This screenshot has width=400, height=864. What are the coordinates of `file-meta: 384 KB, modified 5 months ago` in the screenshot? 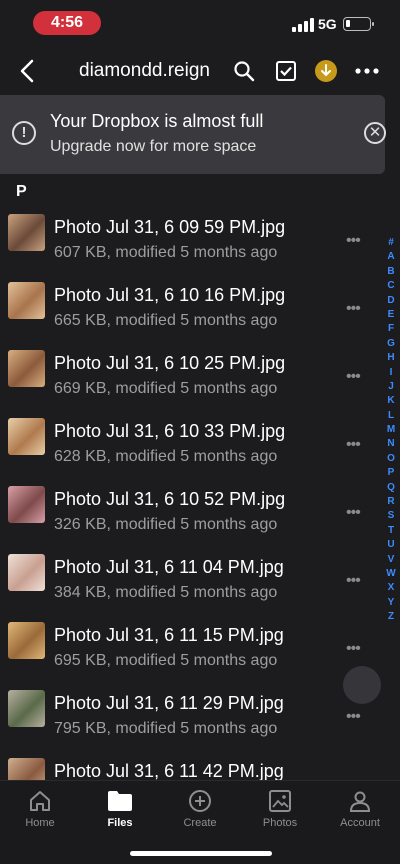 It's located at (166, 592).